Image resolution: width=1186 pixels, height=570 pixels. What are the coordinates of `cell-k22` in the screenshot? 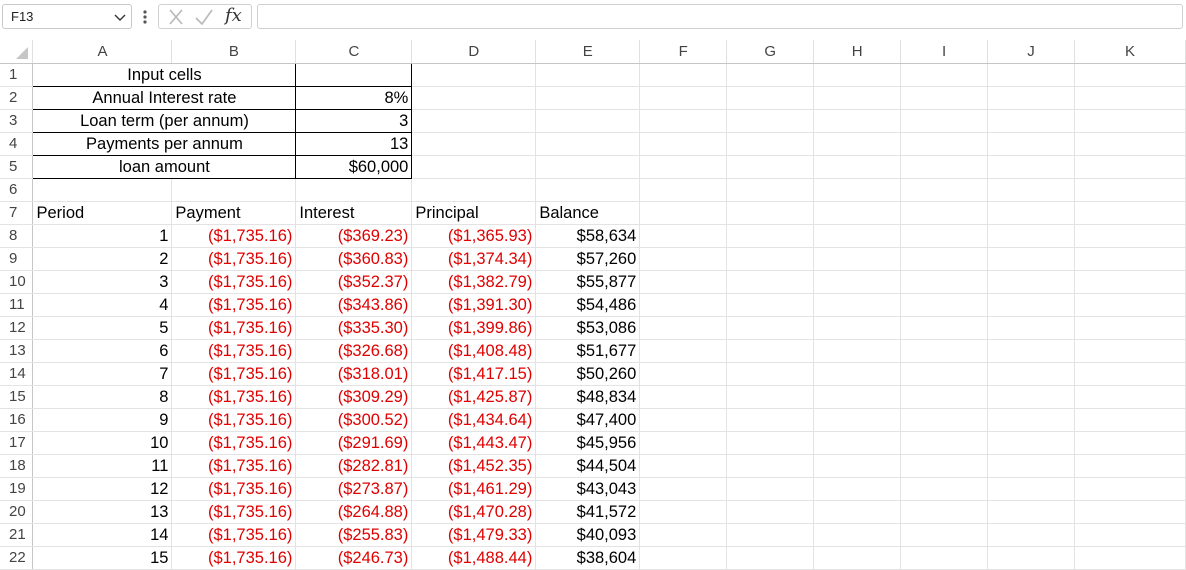 It's located at (1130, 558).